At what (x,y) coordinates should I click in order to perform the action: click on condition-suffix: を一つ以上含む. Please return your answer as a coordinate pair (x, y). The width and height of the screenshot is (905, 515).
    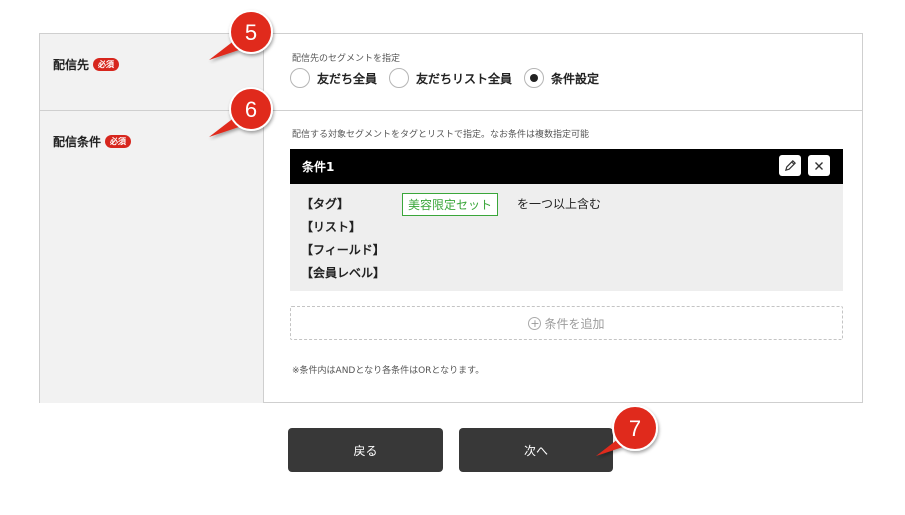
    Looking at the image, I should click on (559, 204).